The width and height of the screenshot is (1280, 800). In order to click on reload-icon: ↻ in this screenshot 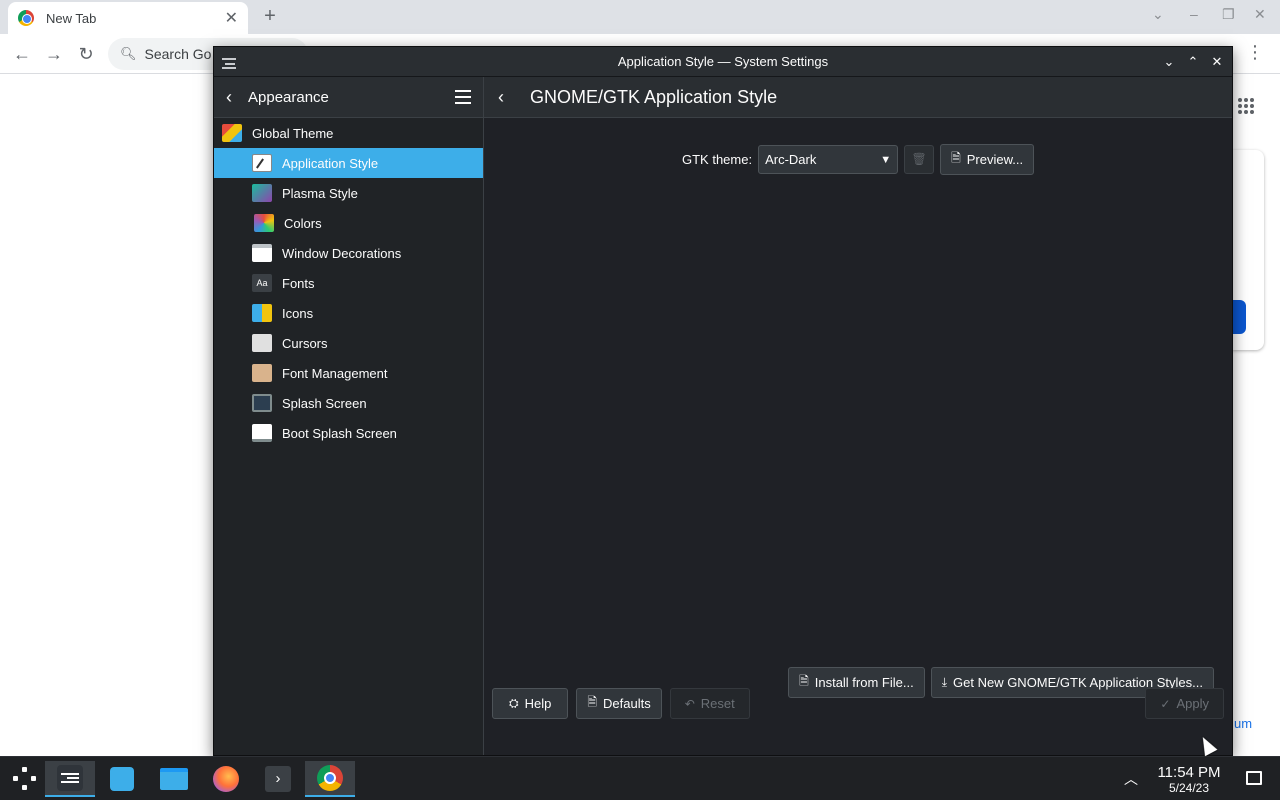, I will do `click(86, 54)`.